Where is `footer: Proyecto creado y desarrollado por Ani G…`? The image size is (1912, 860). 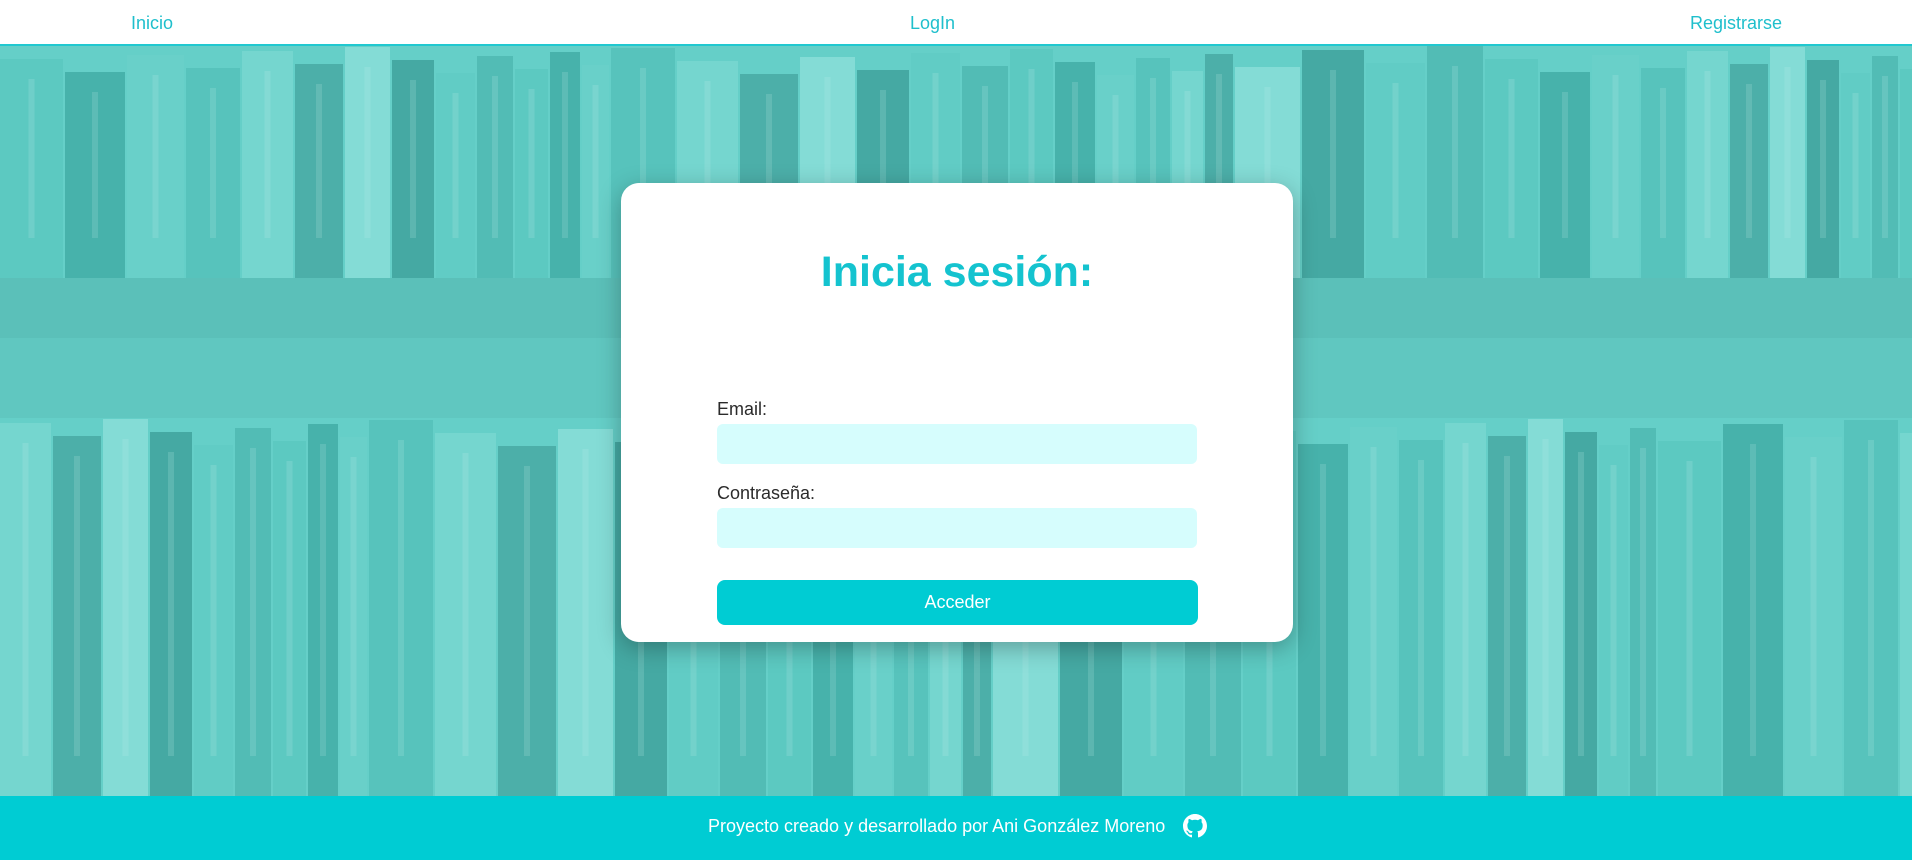
footer: Proyecto creado y desarrollado por Ani G… is located at coordinates (956, 828).